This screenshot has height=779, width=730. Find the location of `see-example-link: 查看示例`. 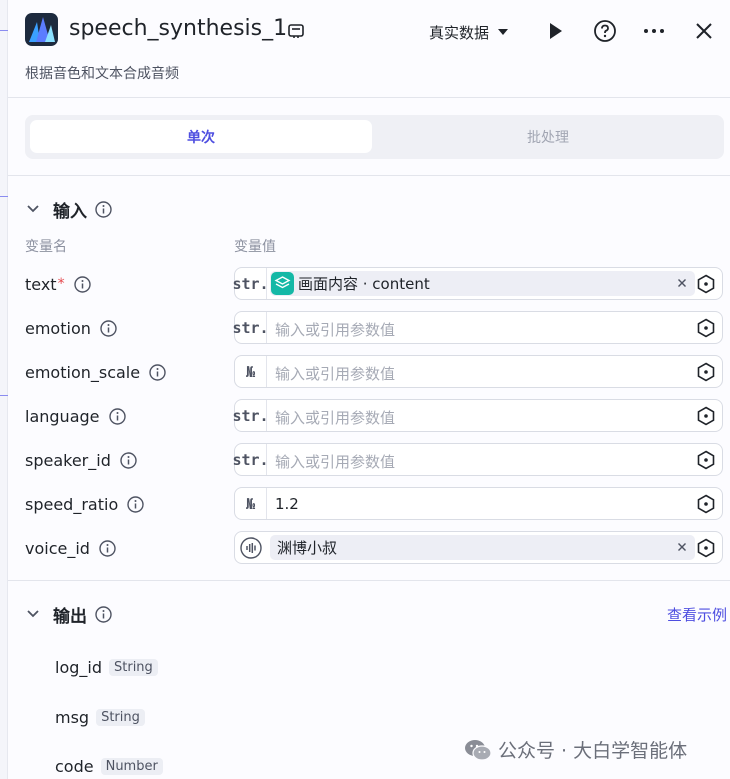

see-example-link: 查看示例 is located at coordinates (697, 614).